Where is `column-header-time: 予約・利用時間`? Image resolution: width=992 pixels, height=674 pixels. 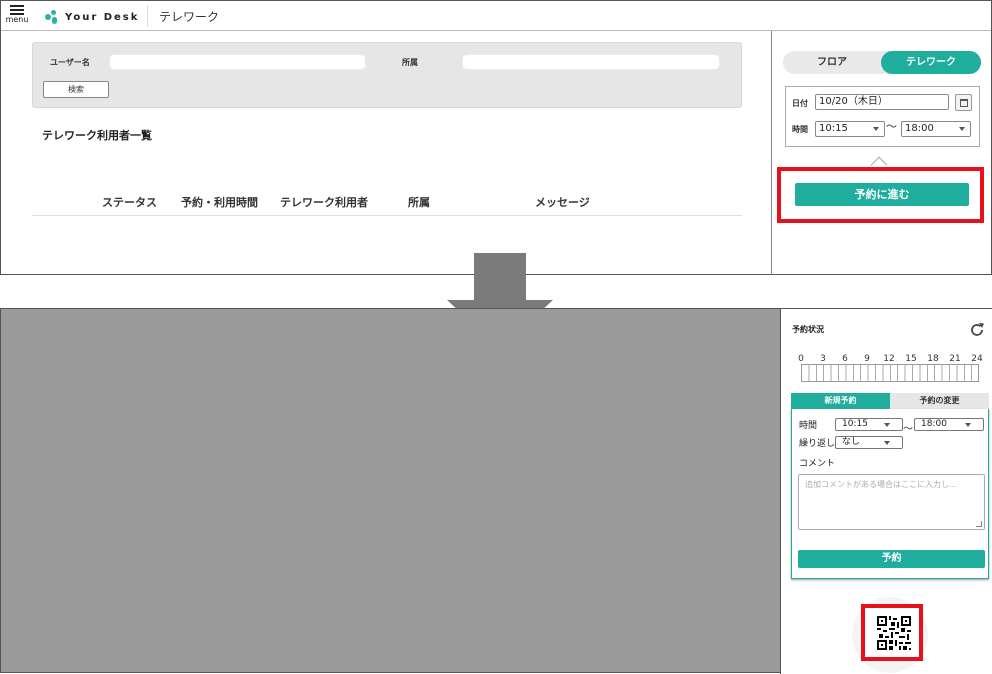 column-header-time: 予約・利用時間 is located at coordinates (219, 202).